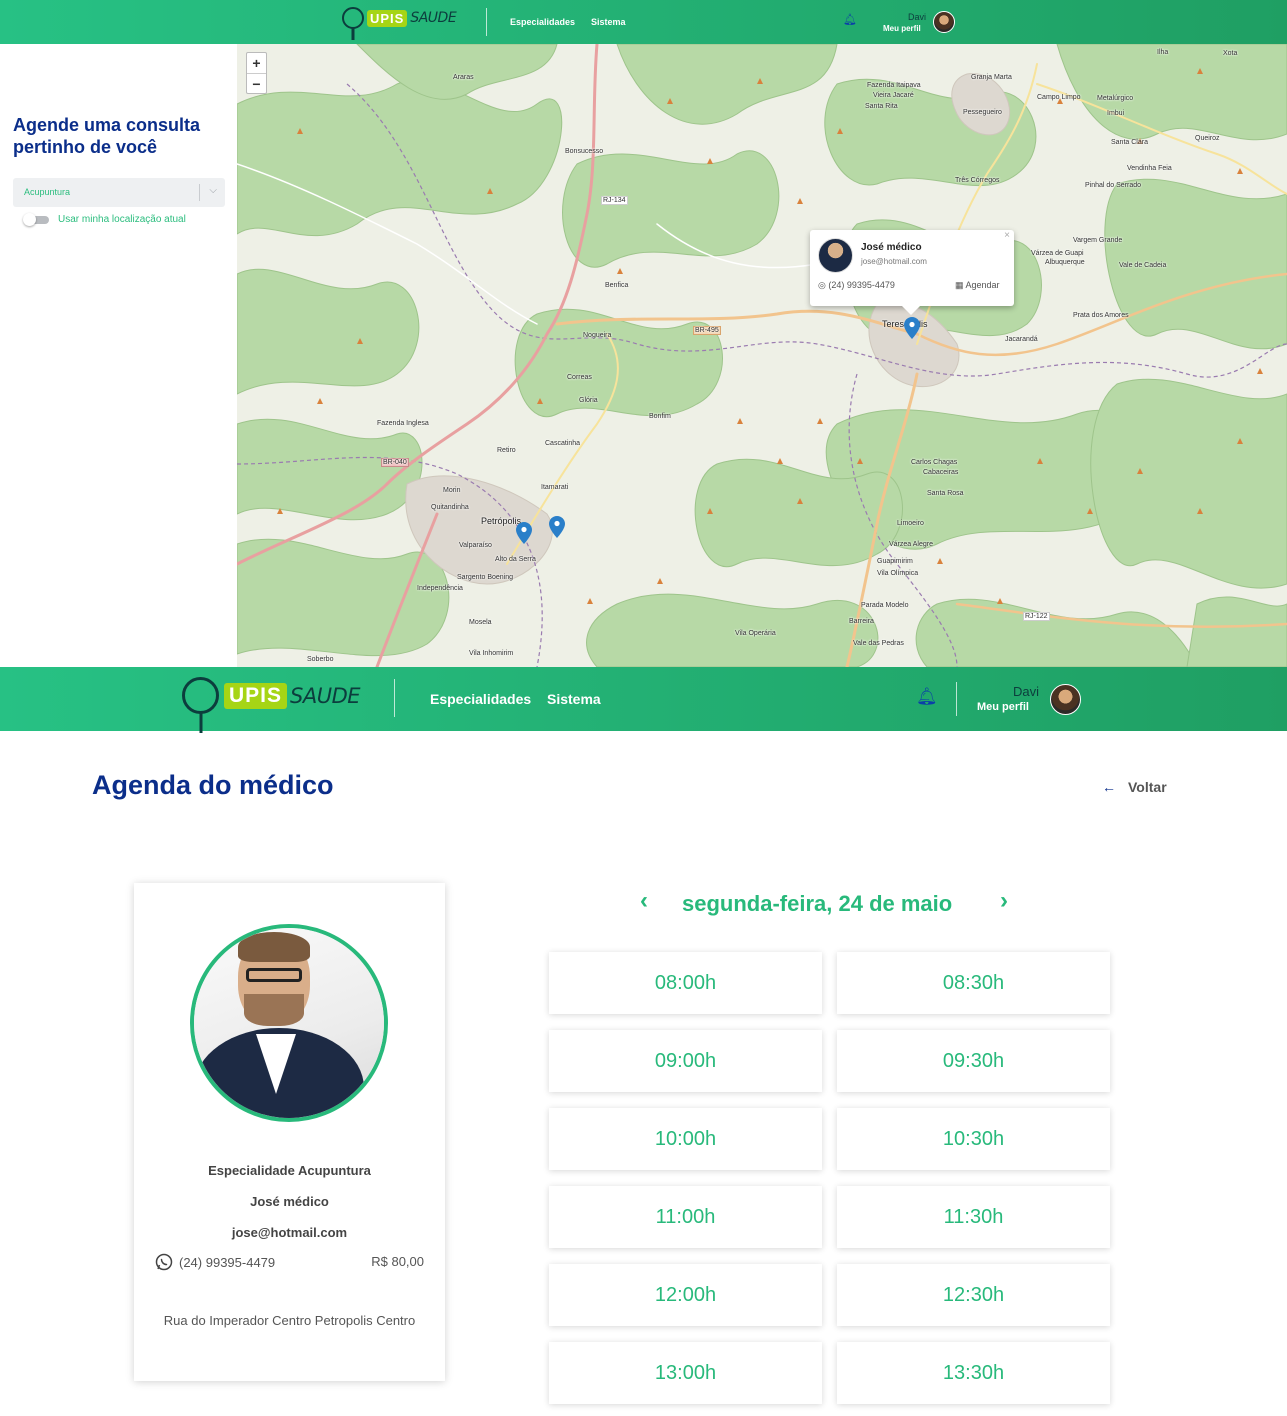 The height and width of the screenshot is (1416, 1287). Describe the element at coordinates (617, 285) in the screenshot. I see `map-place: Benfica` at that location.